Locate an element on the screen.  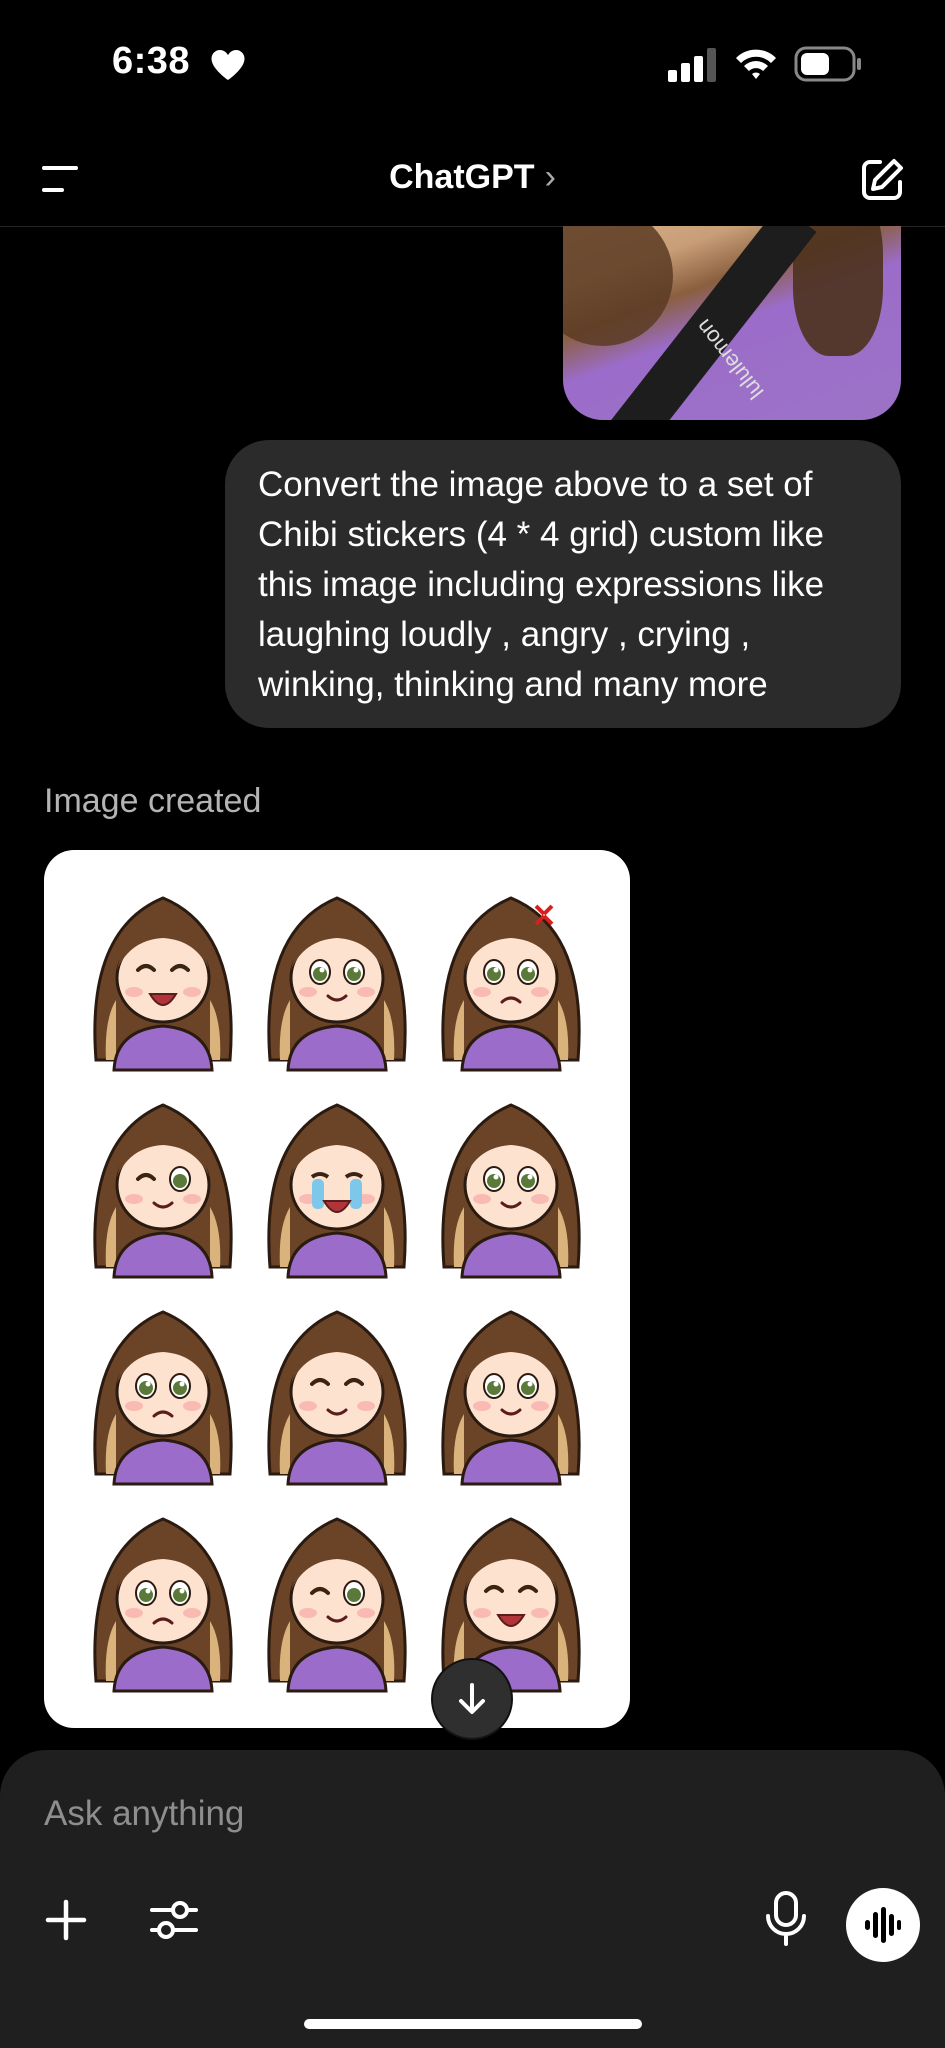
wifi-icon is located at coordinates (756, 64).